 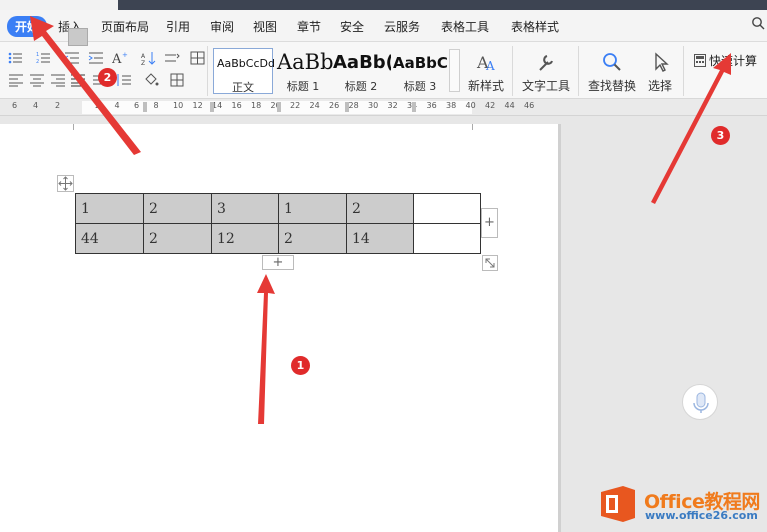 What do you see at coordinates (535, 26) in the screenshot?
I see `menu-tab-table-style: 表格样式` at bounding box center [535, 26].